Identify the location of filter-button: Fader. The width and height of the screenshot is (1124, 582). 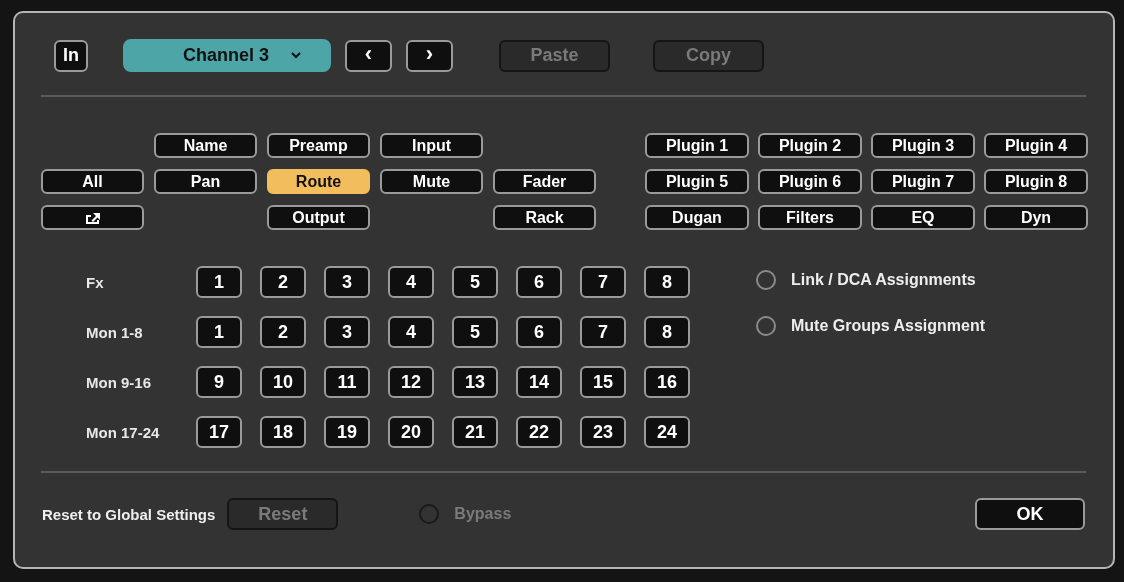
(544, 181).